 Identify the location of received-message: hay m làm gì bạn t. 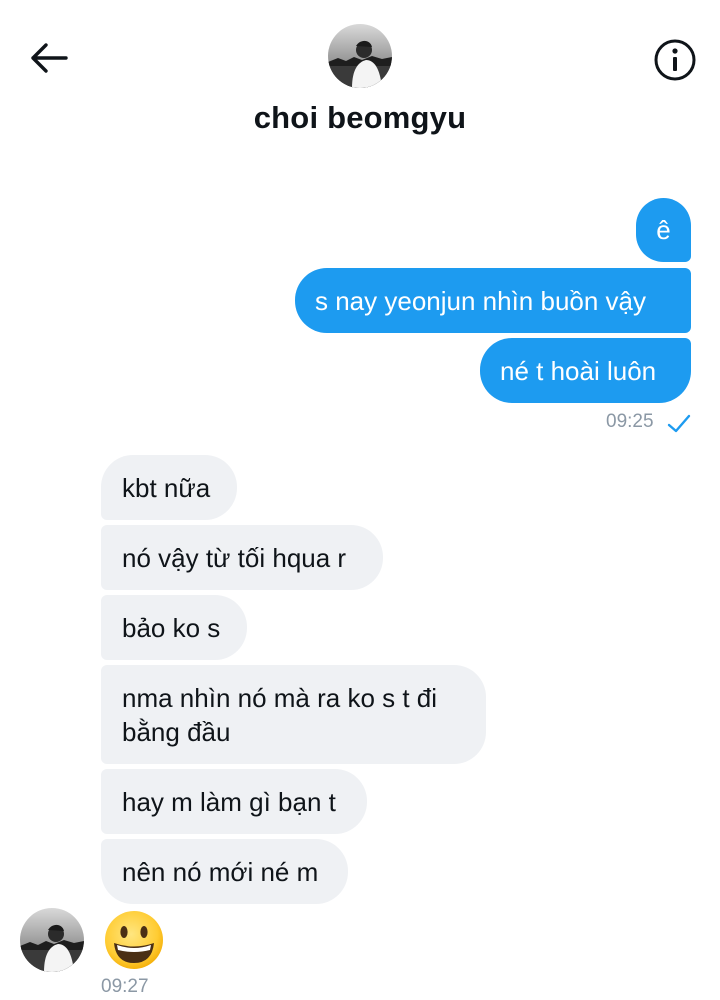
(234, 801).